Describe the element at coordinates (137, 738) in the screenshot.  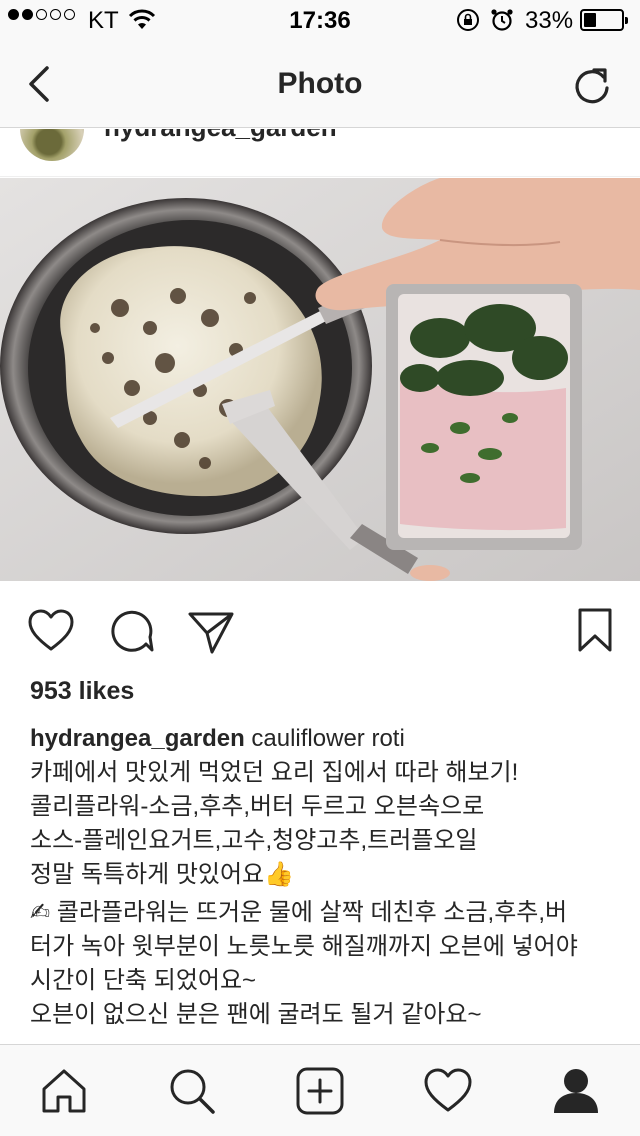
I see `caption-username: hydrangea_garden` at that location.